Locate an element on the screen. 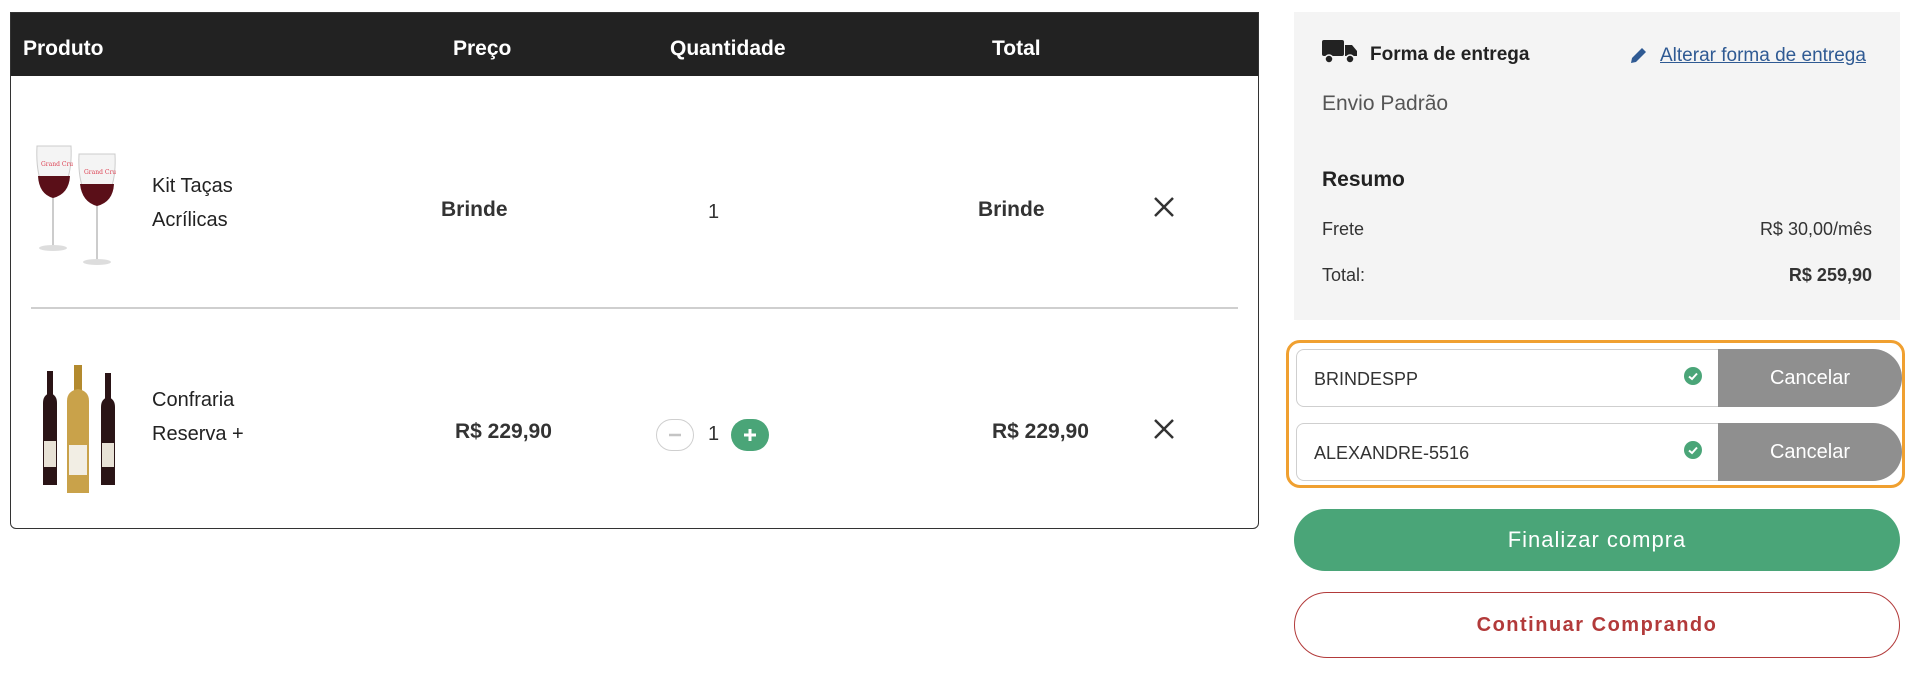 Image resolution: width=1920 pixels, height=673 pixels. truck-icon is located at coordinates (1339, 52).